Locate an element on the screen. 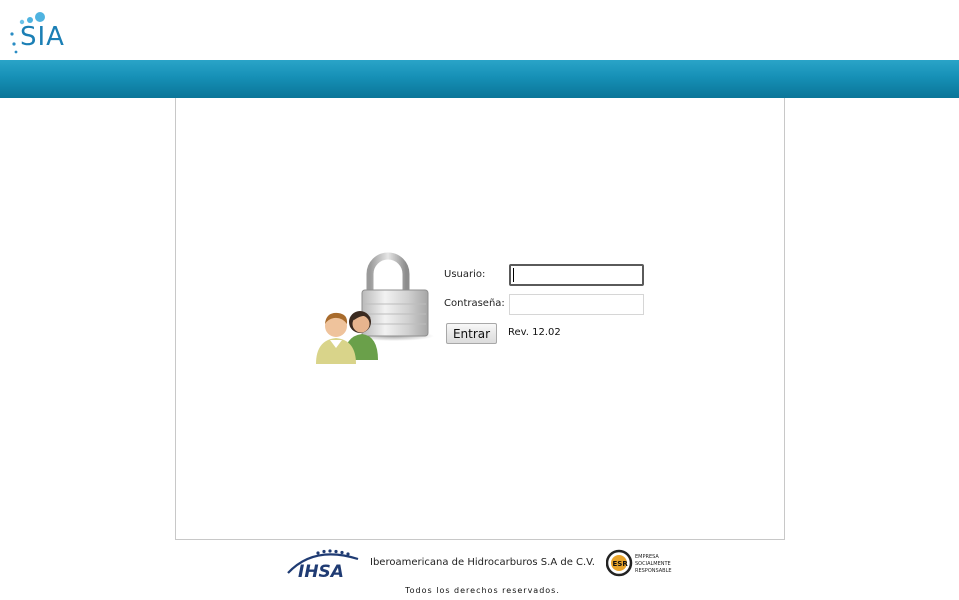 Image resolution: width=959 pixels, height=600 pixels. esr-line-2: SOCIALMENTE is located at coordinates (653, 564).